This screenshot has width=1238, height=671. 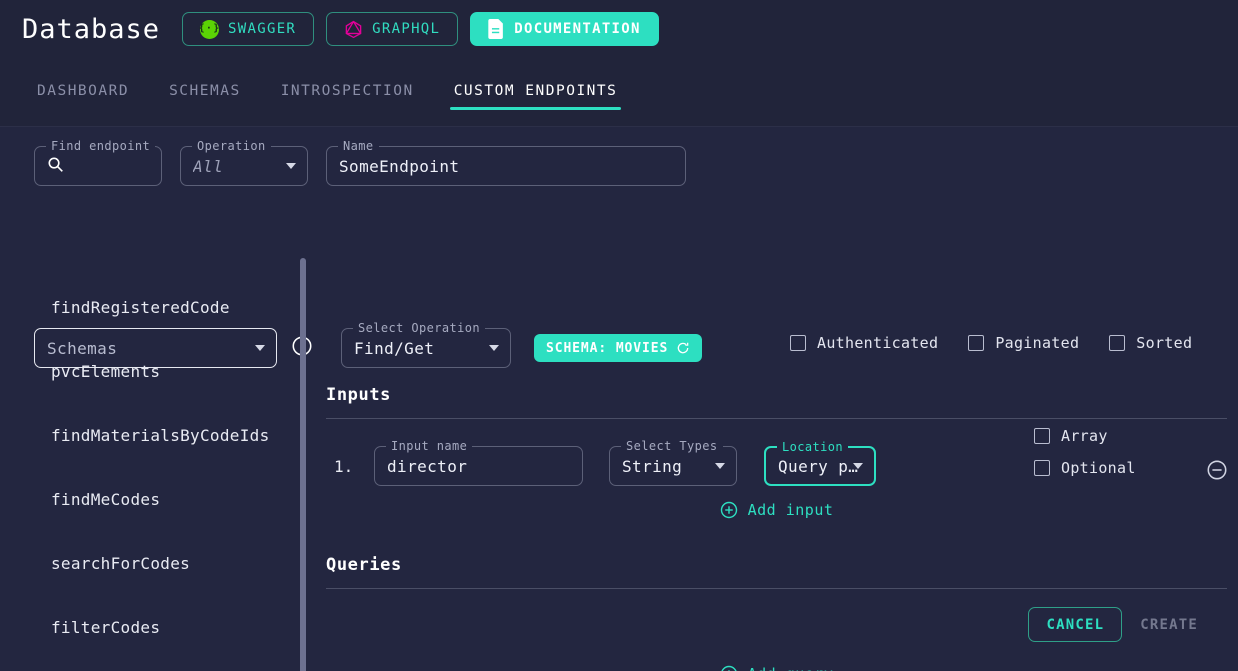 I want to click on minus-circle-icon, so click(x=1217, y=470).